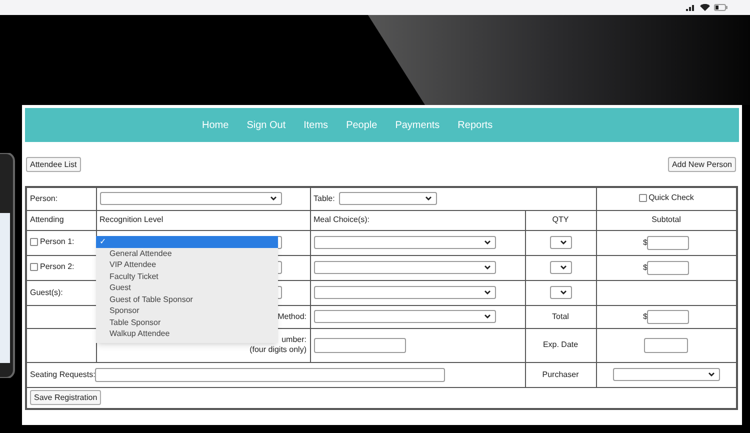  Describe the element at coordinates (187, 334) in the screenshot. I see `dropdown-option: Walkup Attendee` at that location.